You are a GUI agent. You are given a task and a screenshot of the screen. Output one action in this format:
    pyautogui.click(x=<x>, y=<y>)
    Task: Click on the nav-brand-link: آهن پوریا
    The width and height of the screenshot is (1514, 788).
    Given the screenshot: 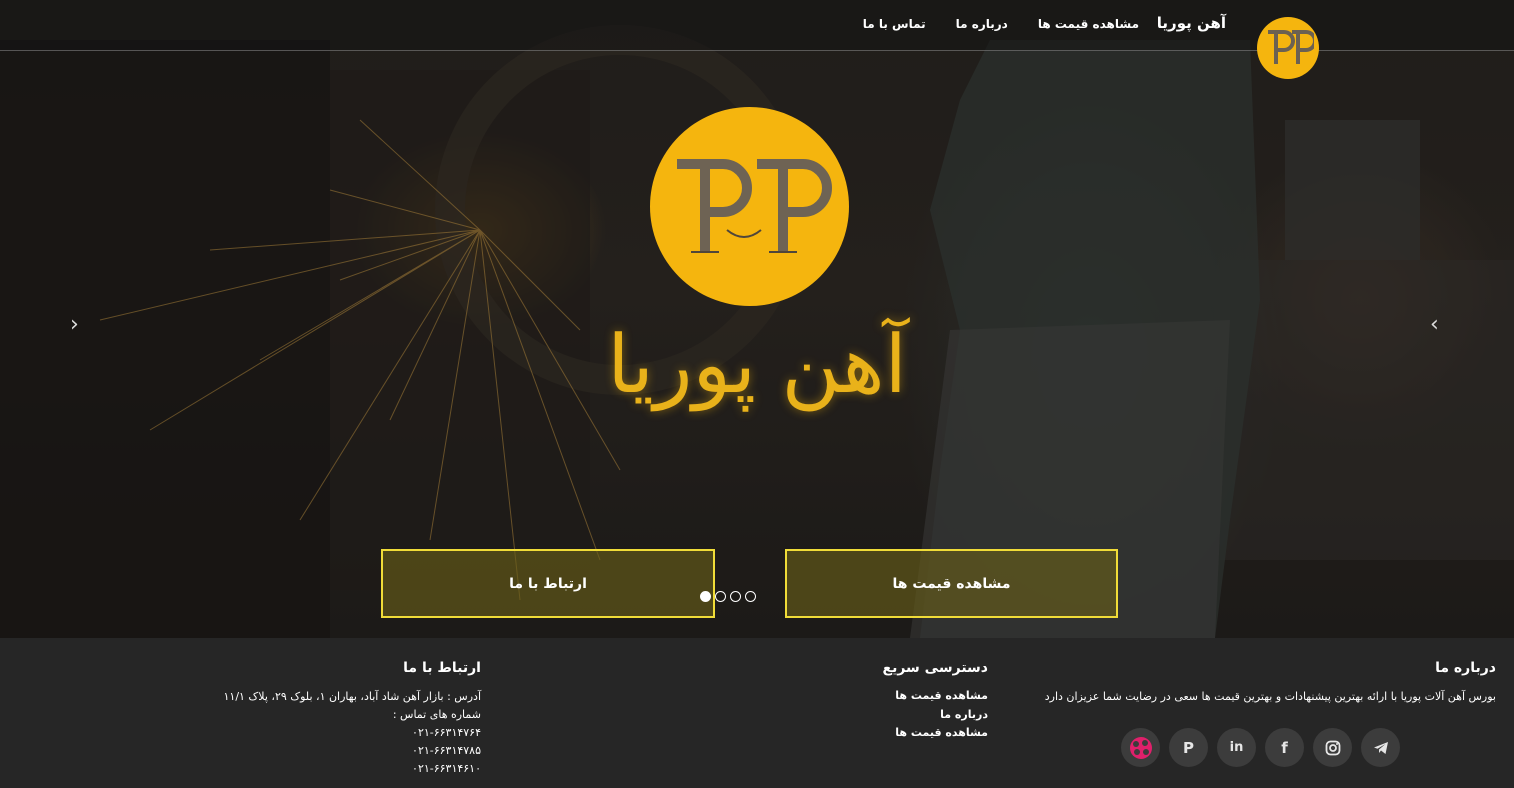 What is the action you would take?
    pyautogui.click(x=1191, y=23)
    